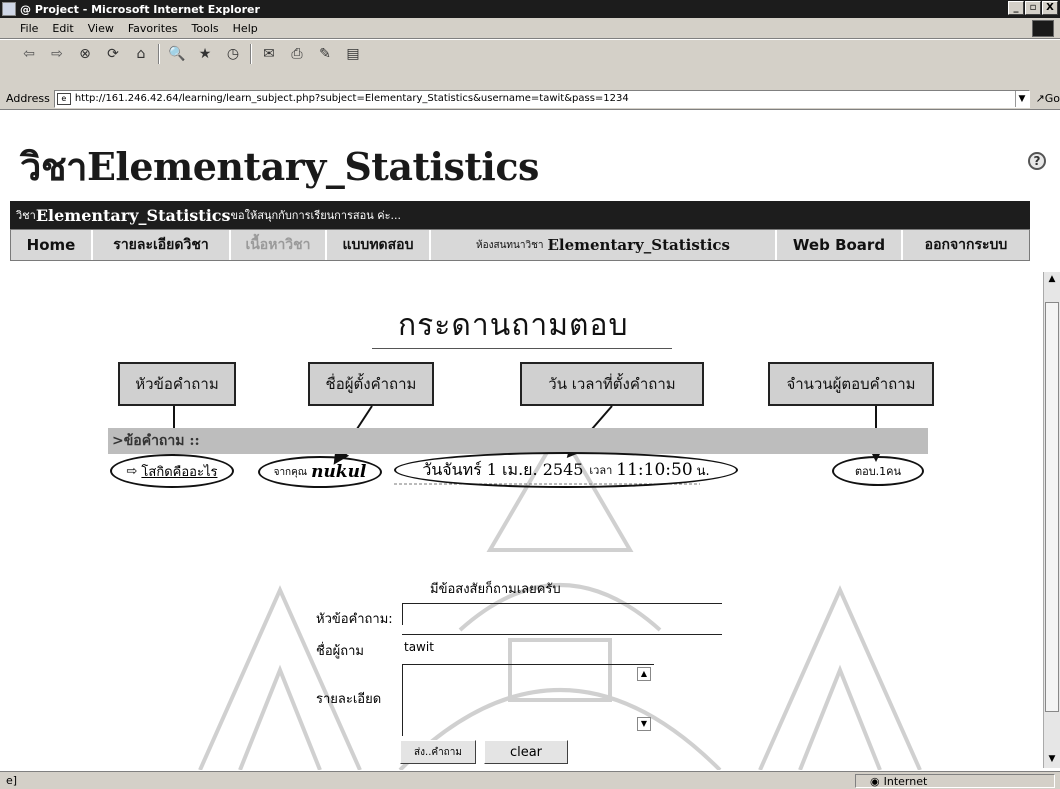  Describe the element at coordinates (562, 645) in the screenshot. I see `name-input: tawit` at that location.